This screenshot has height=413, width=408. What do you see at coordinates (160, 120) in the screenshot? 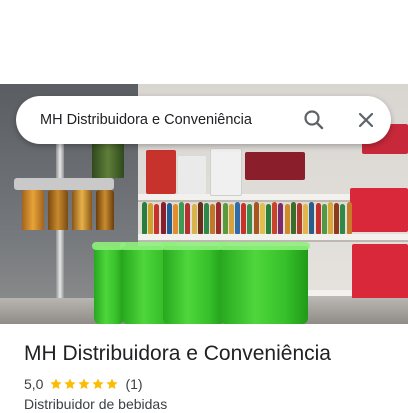
I see `search-query-text: MH Distribuidora e Conveniência` at bounding box center [160, 120].